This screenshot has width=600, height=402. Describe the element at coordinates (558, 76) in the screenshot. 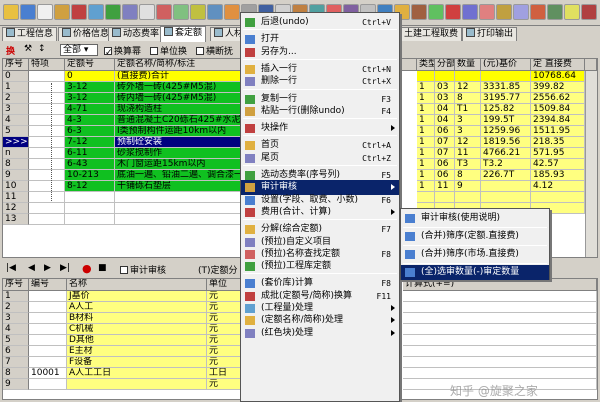

I see `direct-cost-cell: 10768.64` at that location.